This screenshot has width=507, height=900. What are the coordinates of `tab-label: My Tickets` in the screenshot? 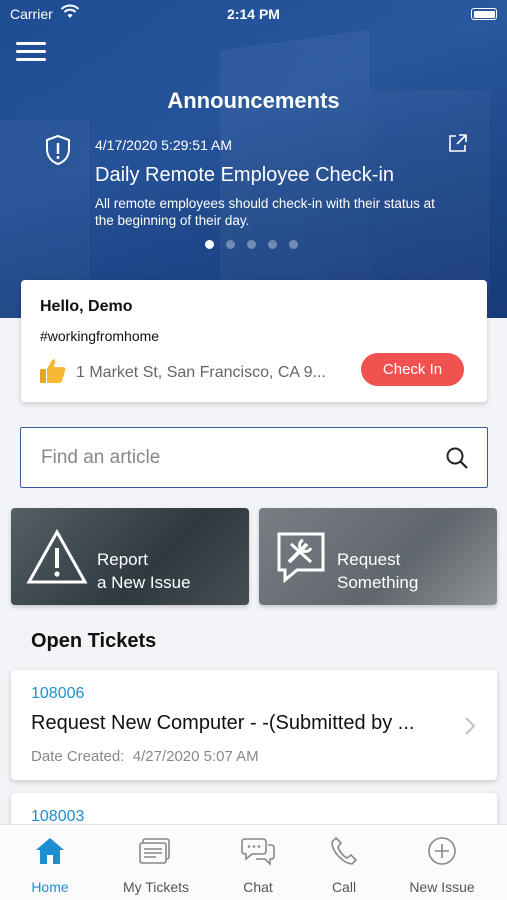 It's located at (156, 887).